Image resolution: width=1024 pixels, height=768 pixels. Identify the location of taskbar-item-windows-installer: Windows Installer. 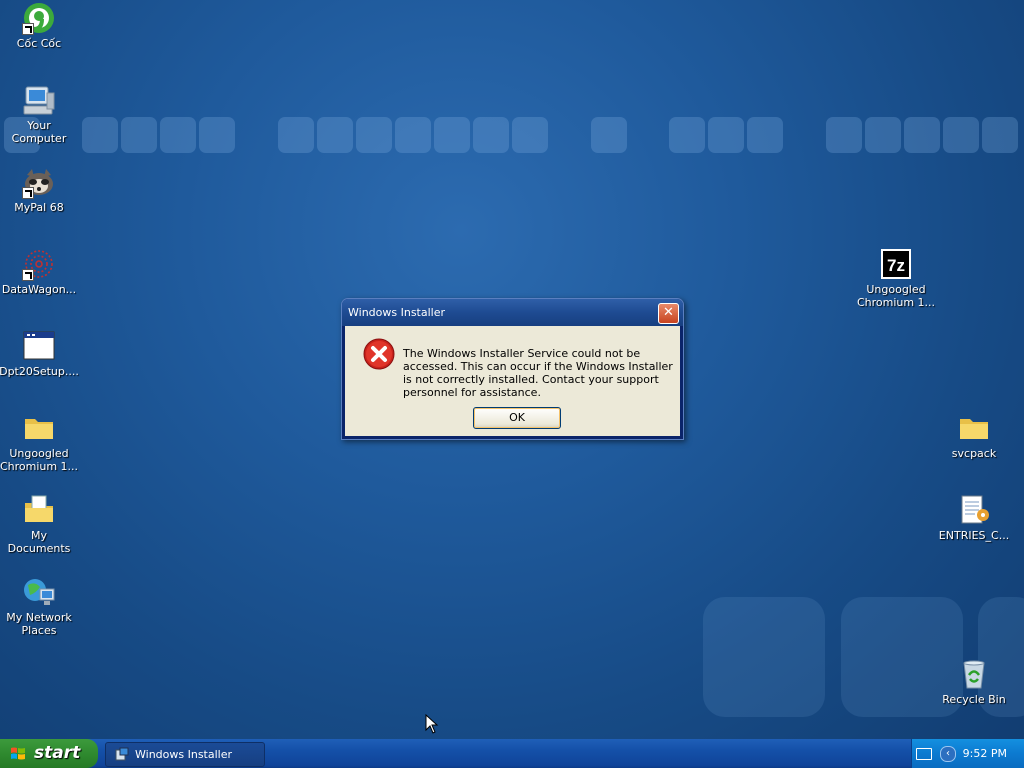
(185, 754).